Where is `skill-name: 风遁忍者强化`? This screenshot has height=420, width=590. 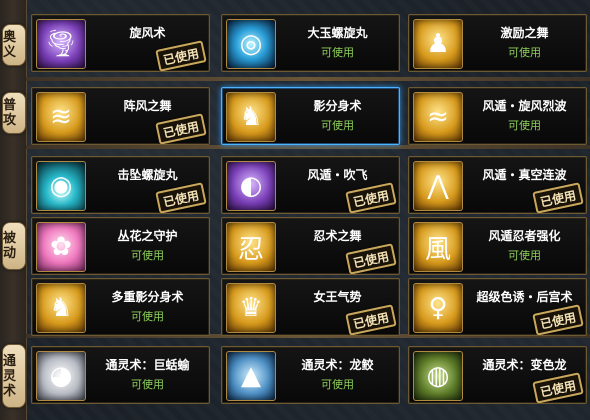
skill-name: 风遁忍者强化 is located at coordinates (524, 236).